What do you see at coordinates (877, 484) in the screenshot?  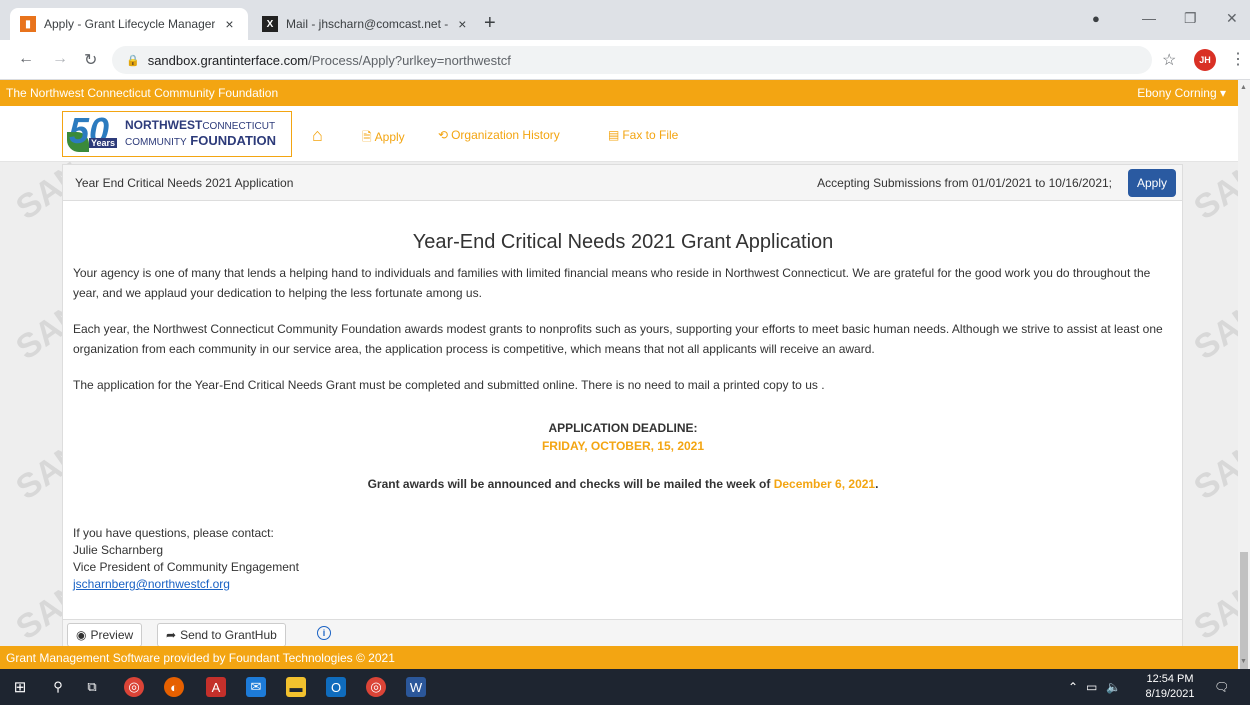 I see `awards-end: .` at bounding box center [877, 484].